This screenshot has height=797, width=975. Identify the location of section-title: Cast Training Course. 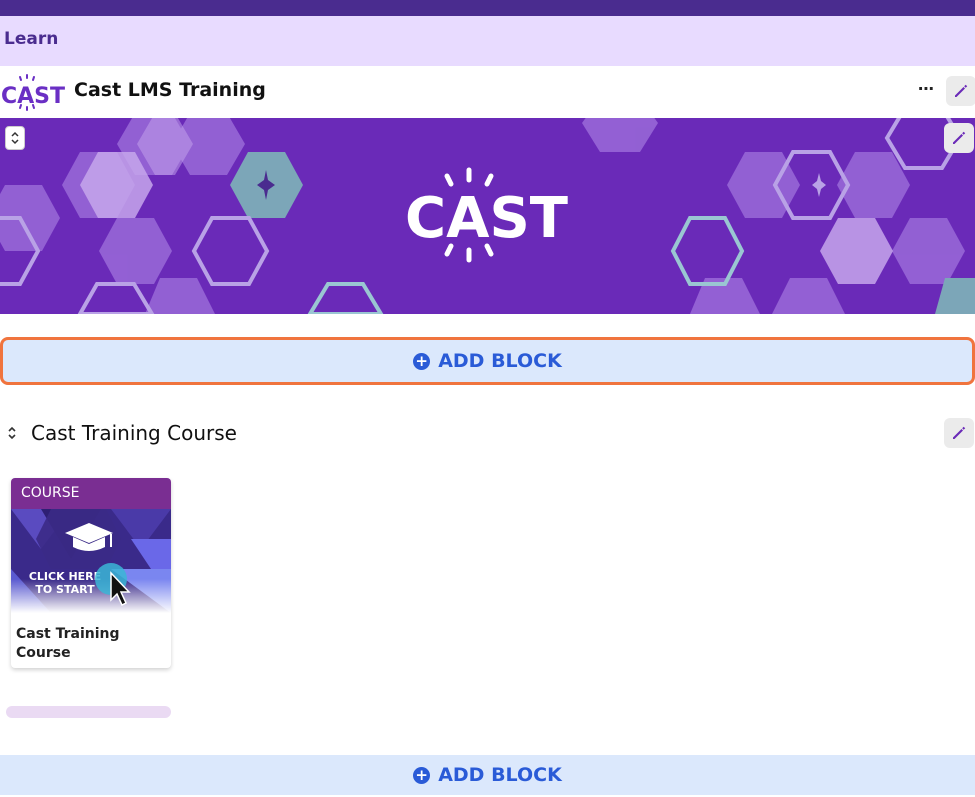
(134, 433).